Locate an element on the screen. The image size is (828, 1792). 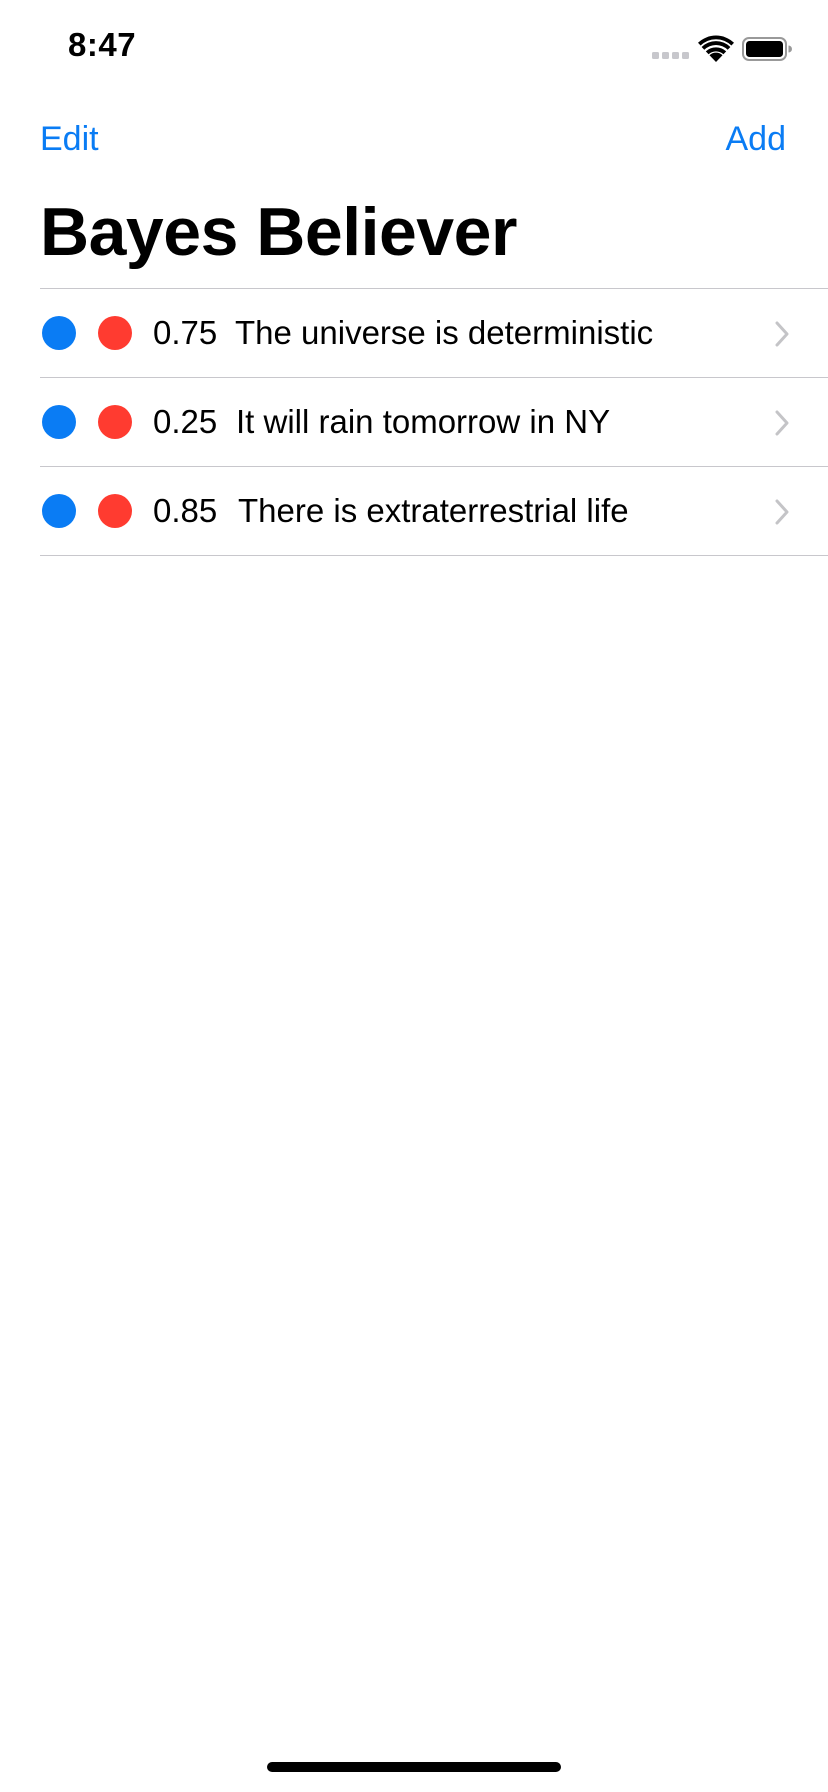
battery-icon is located at coordinates (767, 49).